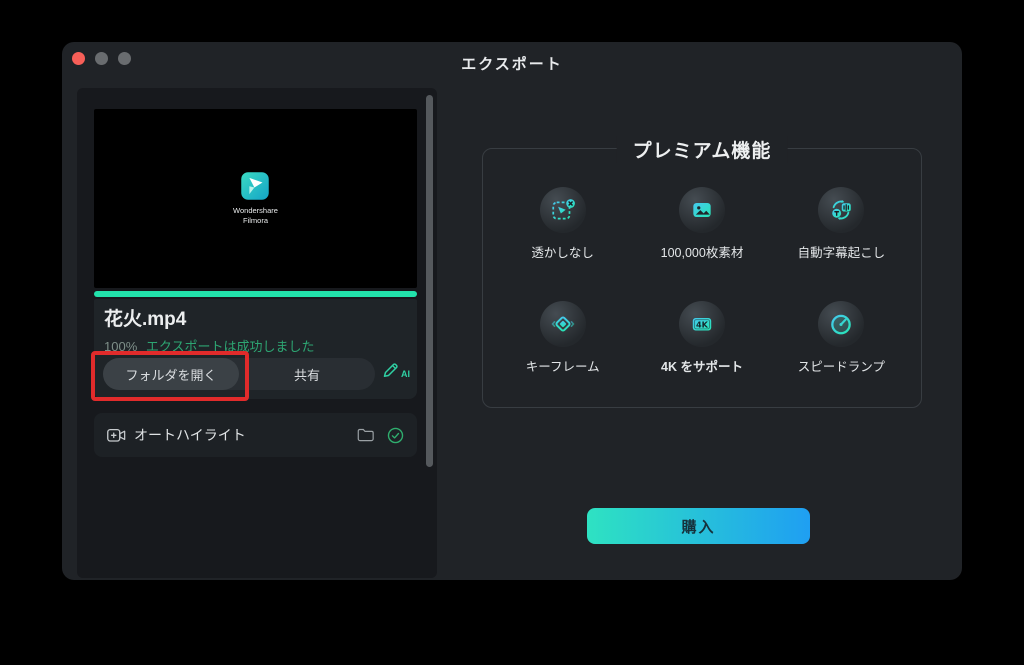  I want to click on feature-auto-caption: 自動字幕起こし, so click(841, 224).